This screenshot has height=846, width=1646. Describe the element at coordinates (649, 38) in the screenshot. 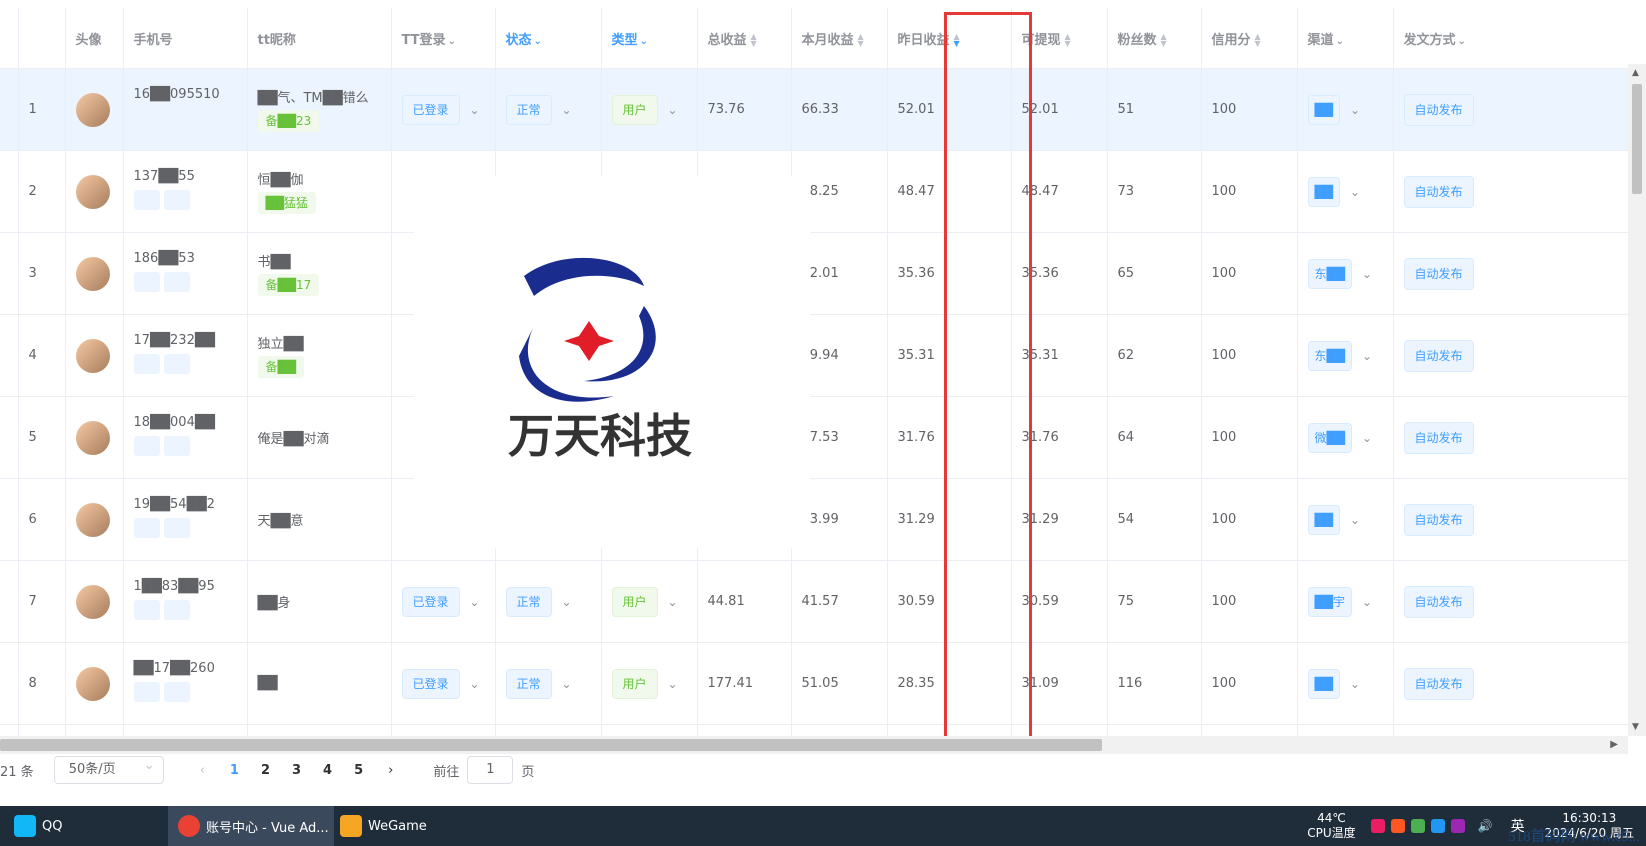

I see `column-header: 类型 ⌄` at that location.